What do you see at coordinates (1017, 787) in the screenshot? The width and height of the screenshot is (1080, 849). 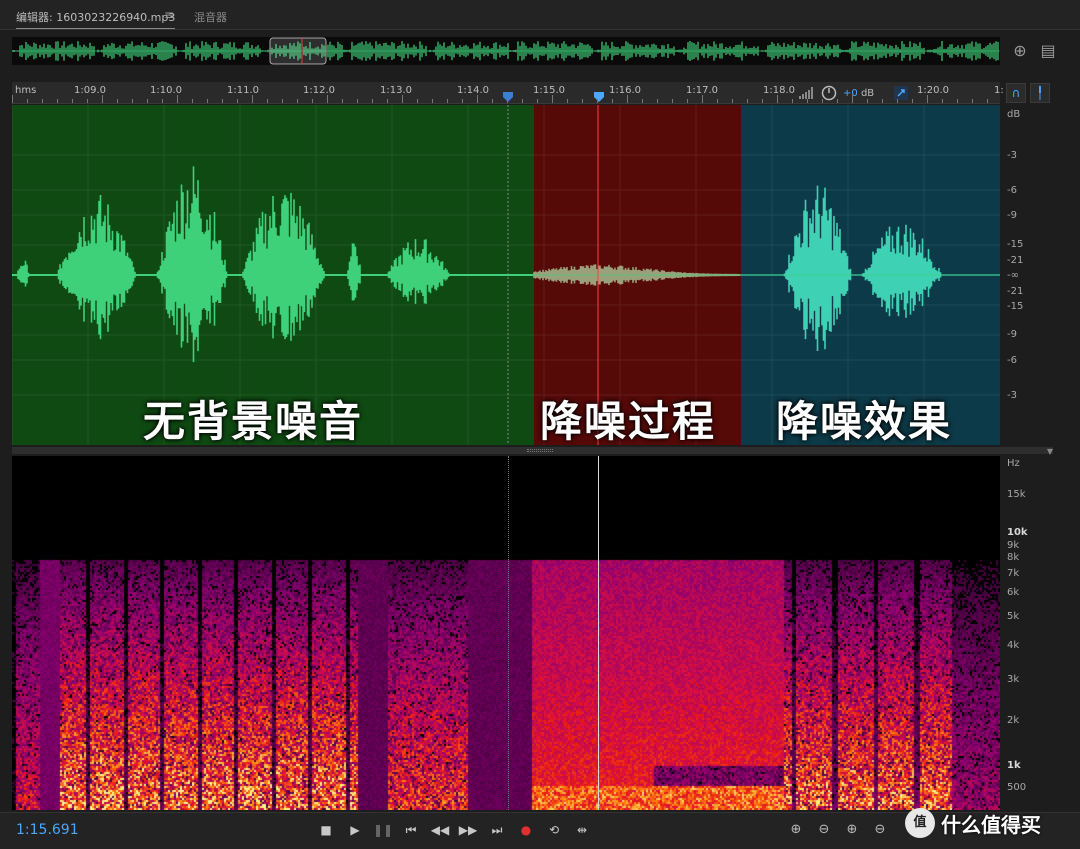 I see `hz-label: 500` at bounding box center [1017, 787].